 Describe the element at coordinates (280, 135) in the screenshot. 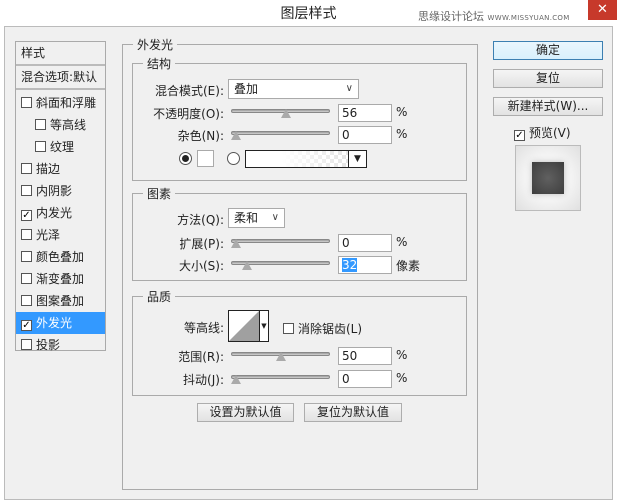

I see `noise-slider` at that location.